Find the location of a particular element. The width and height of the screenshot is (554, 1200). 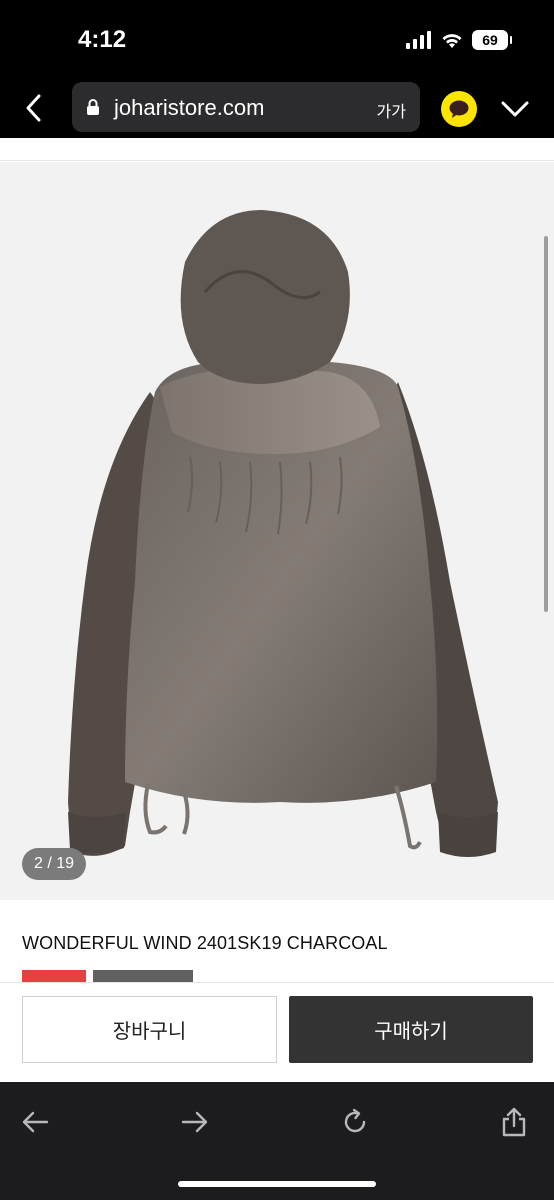

lock-icon is located at coordinates (93, 107).